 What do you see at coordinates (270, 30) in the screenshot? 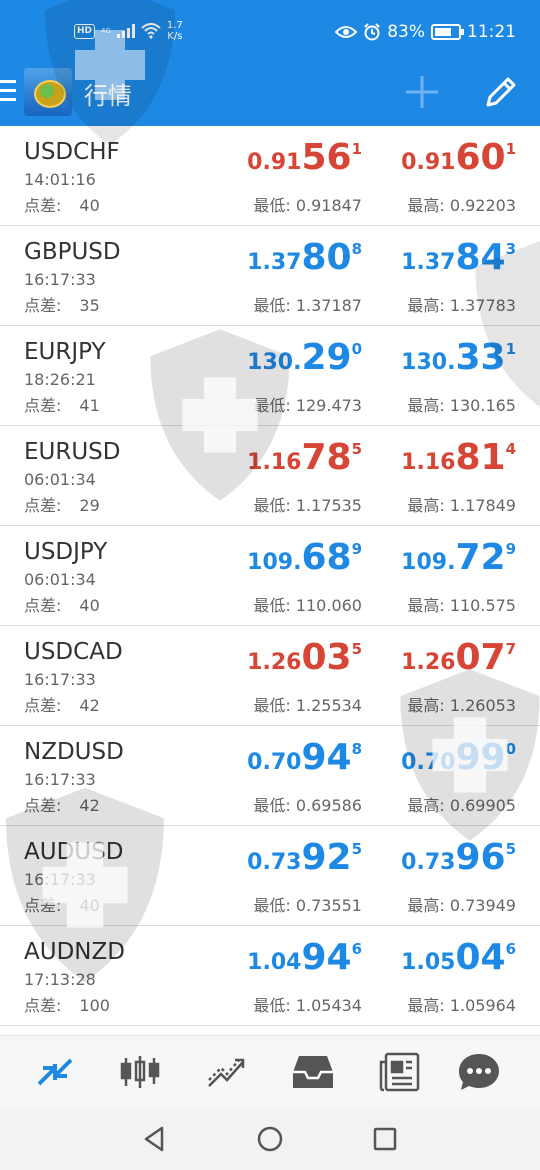
I see `status-bar: HD 4G 1.7 K/s 83% 11:21` at bounding box center [270, 30].